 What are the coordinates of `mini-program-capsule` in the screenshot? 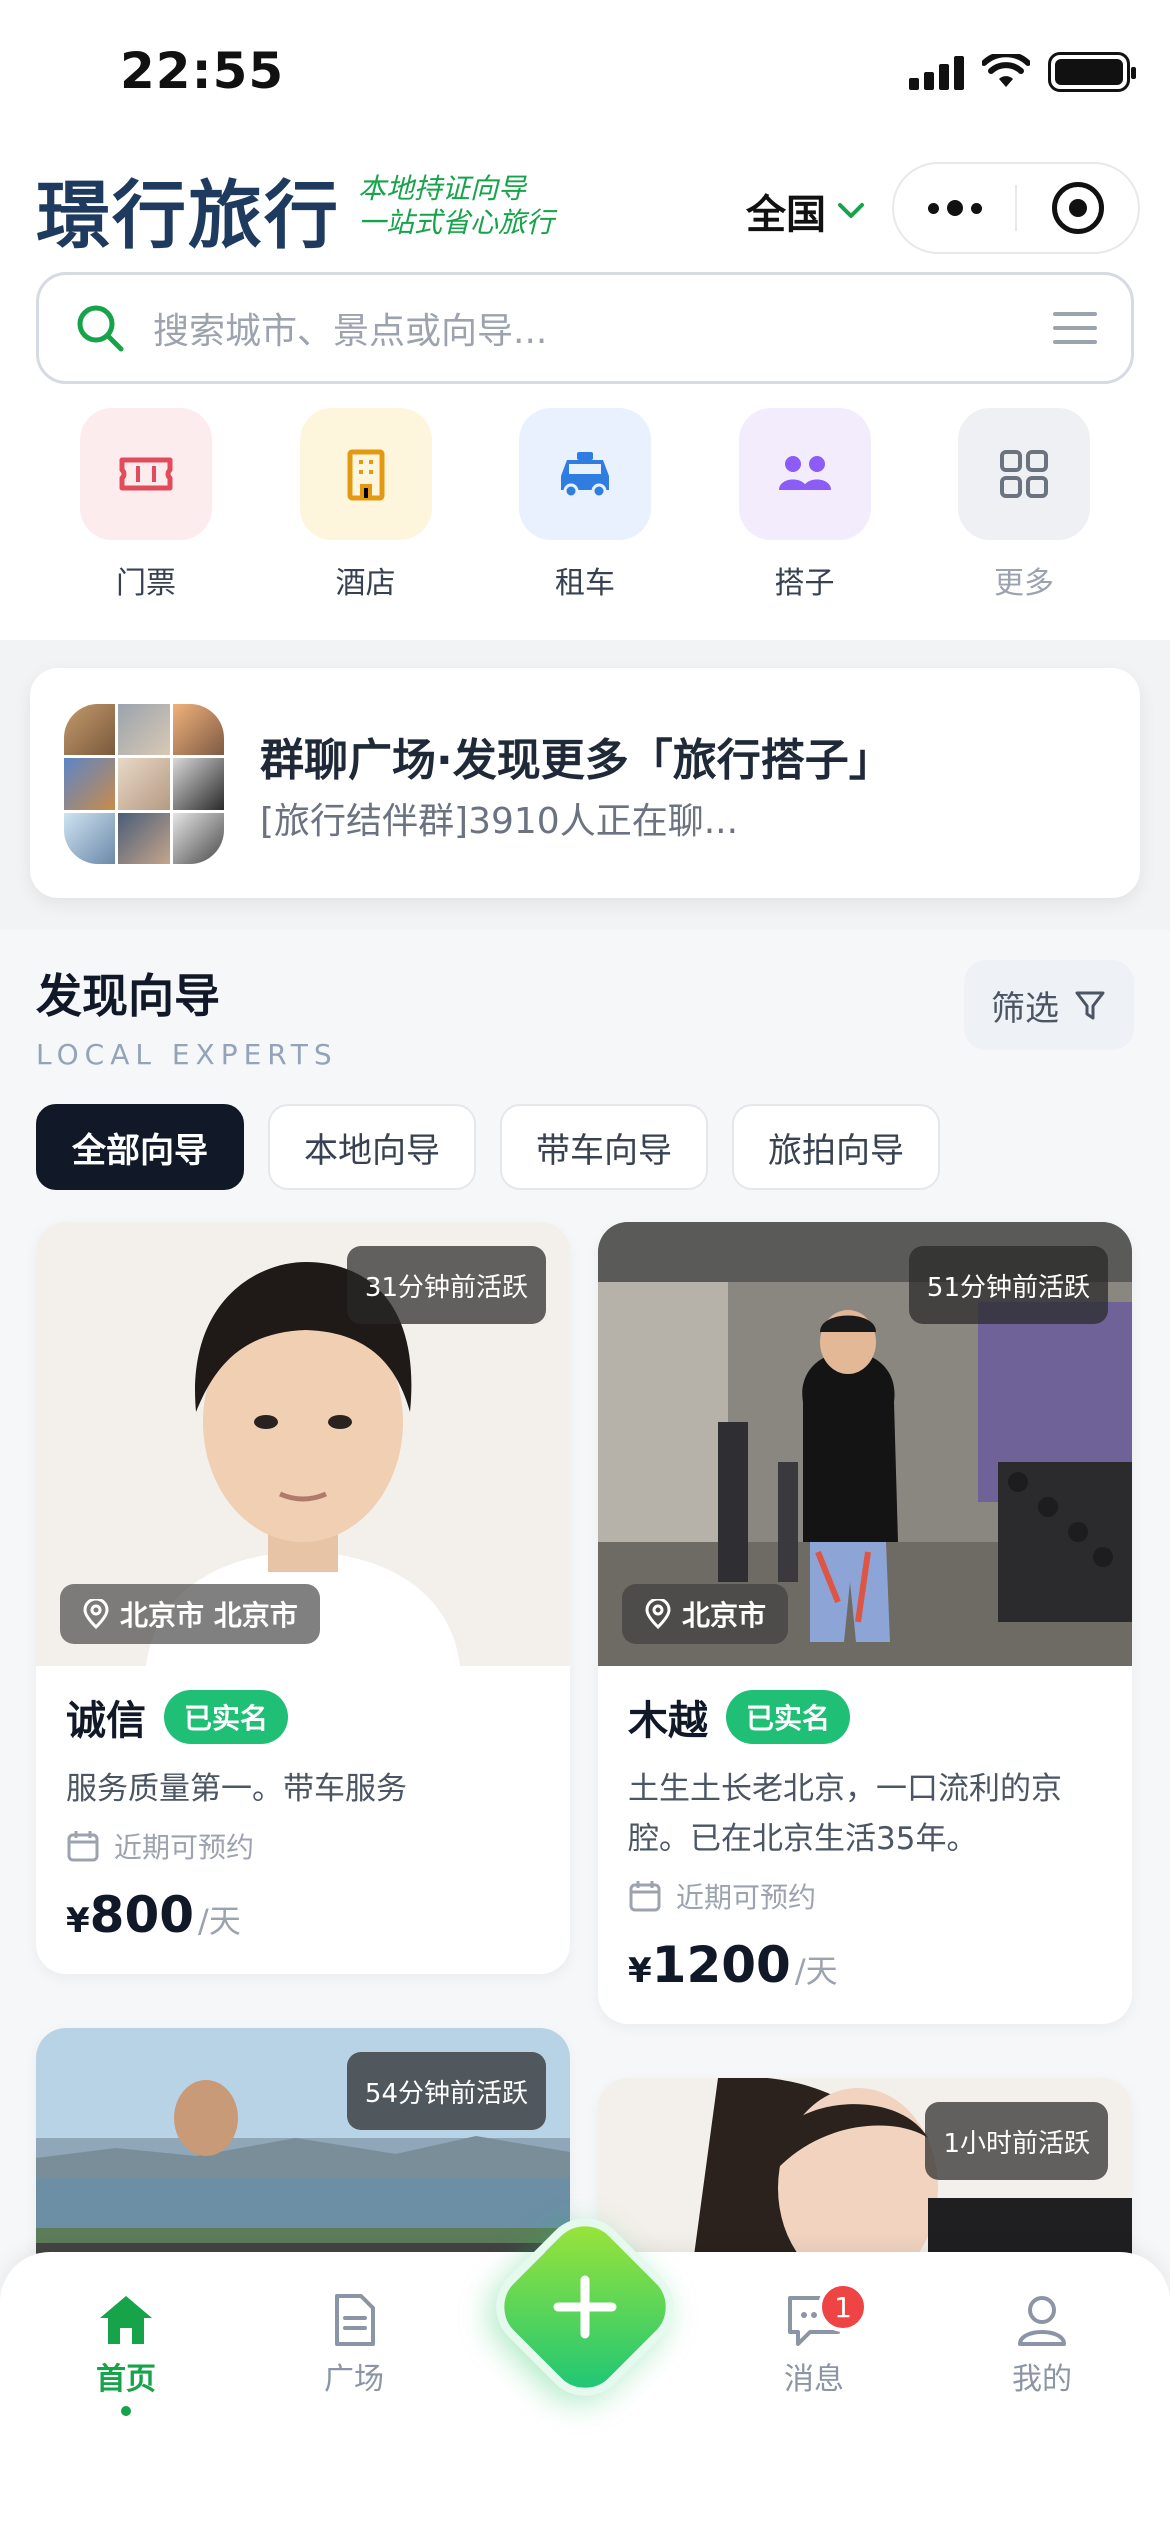 It's located at (1016, 208).